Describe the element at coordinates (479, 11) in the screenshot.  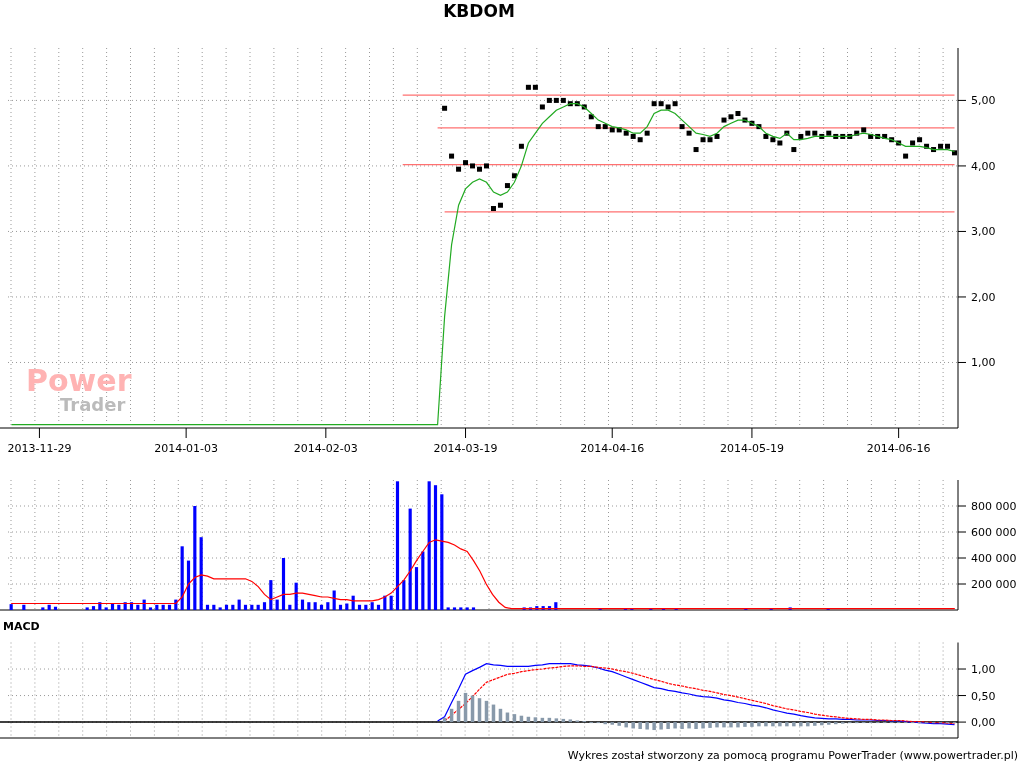
I see `chart-title: KBDOM` at that location.